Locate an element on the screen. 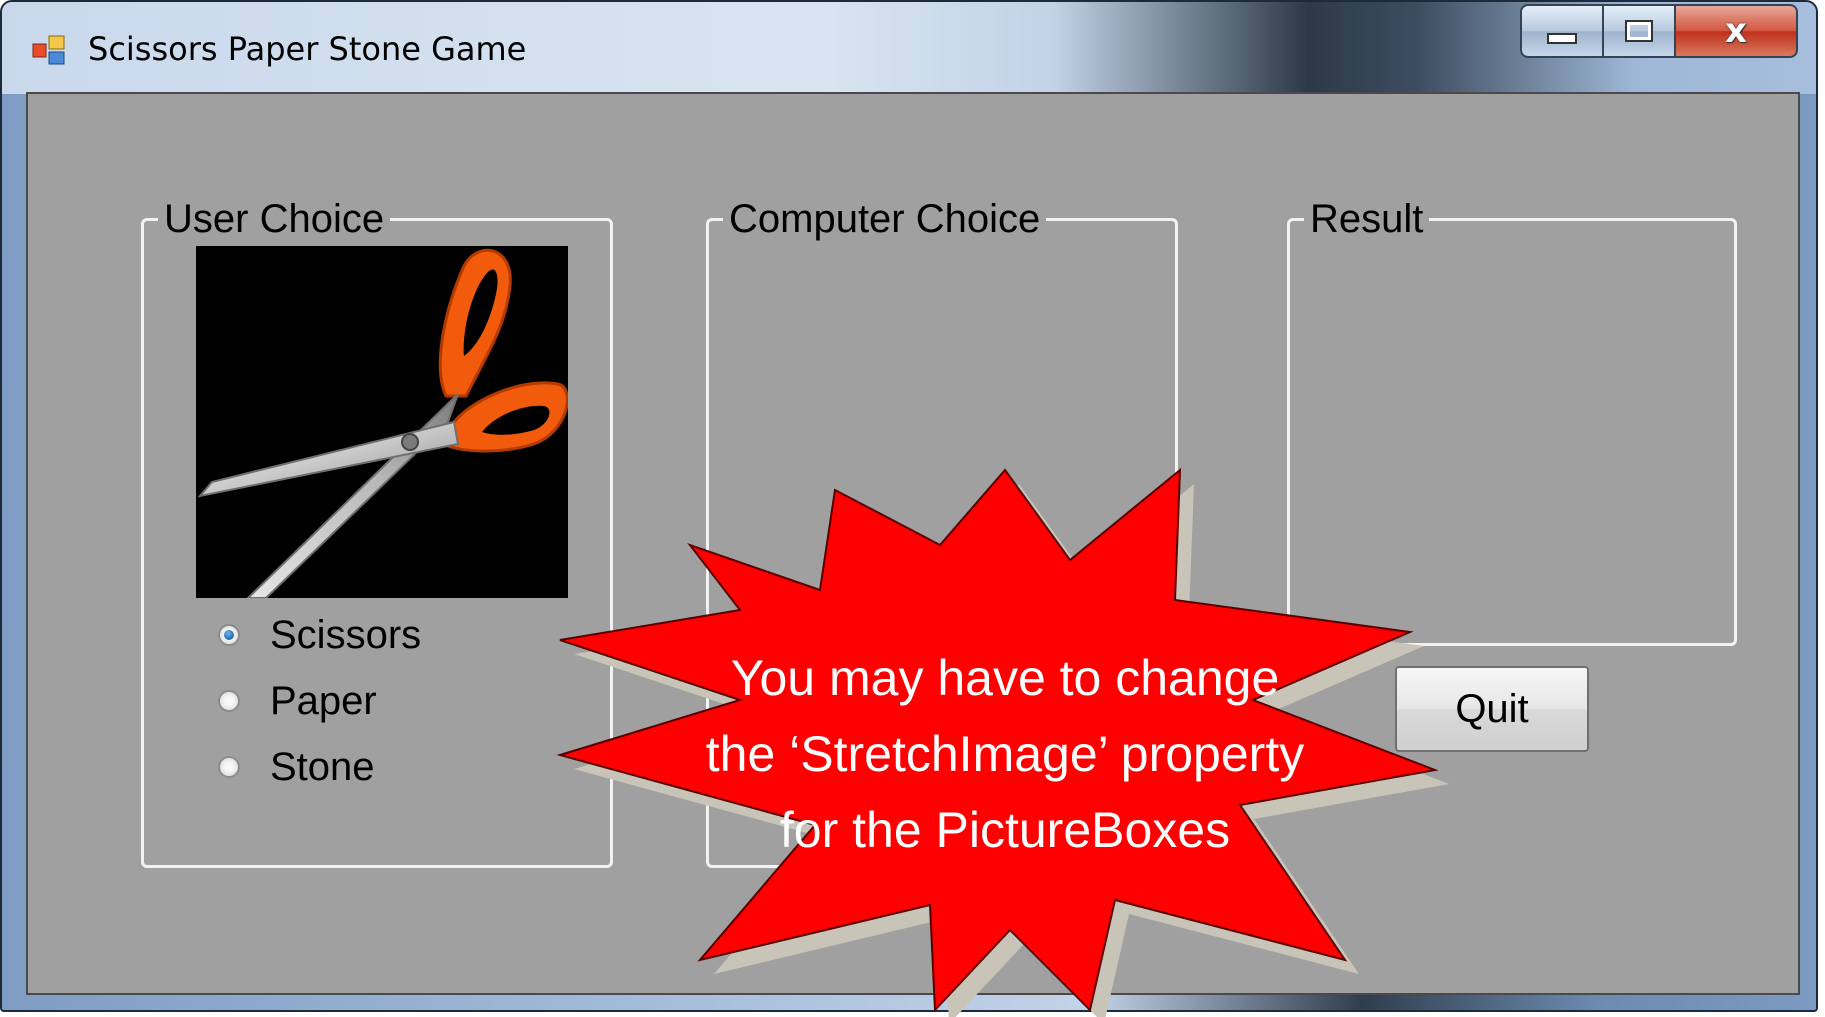  close-button: x is located at coordinates (1737, 31).